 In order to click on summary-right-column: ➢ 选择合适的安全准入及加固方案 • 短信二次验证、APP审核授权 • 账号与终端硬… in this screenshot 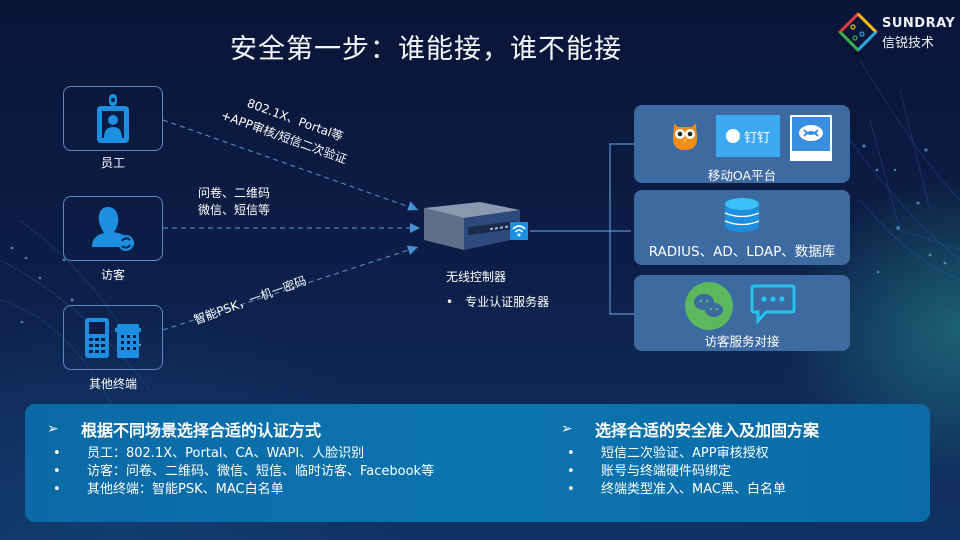, I will do `click(690, 458)`.